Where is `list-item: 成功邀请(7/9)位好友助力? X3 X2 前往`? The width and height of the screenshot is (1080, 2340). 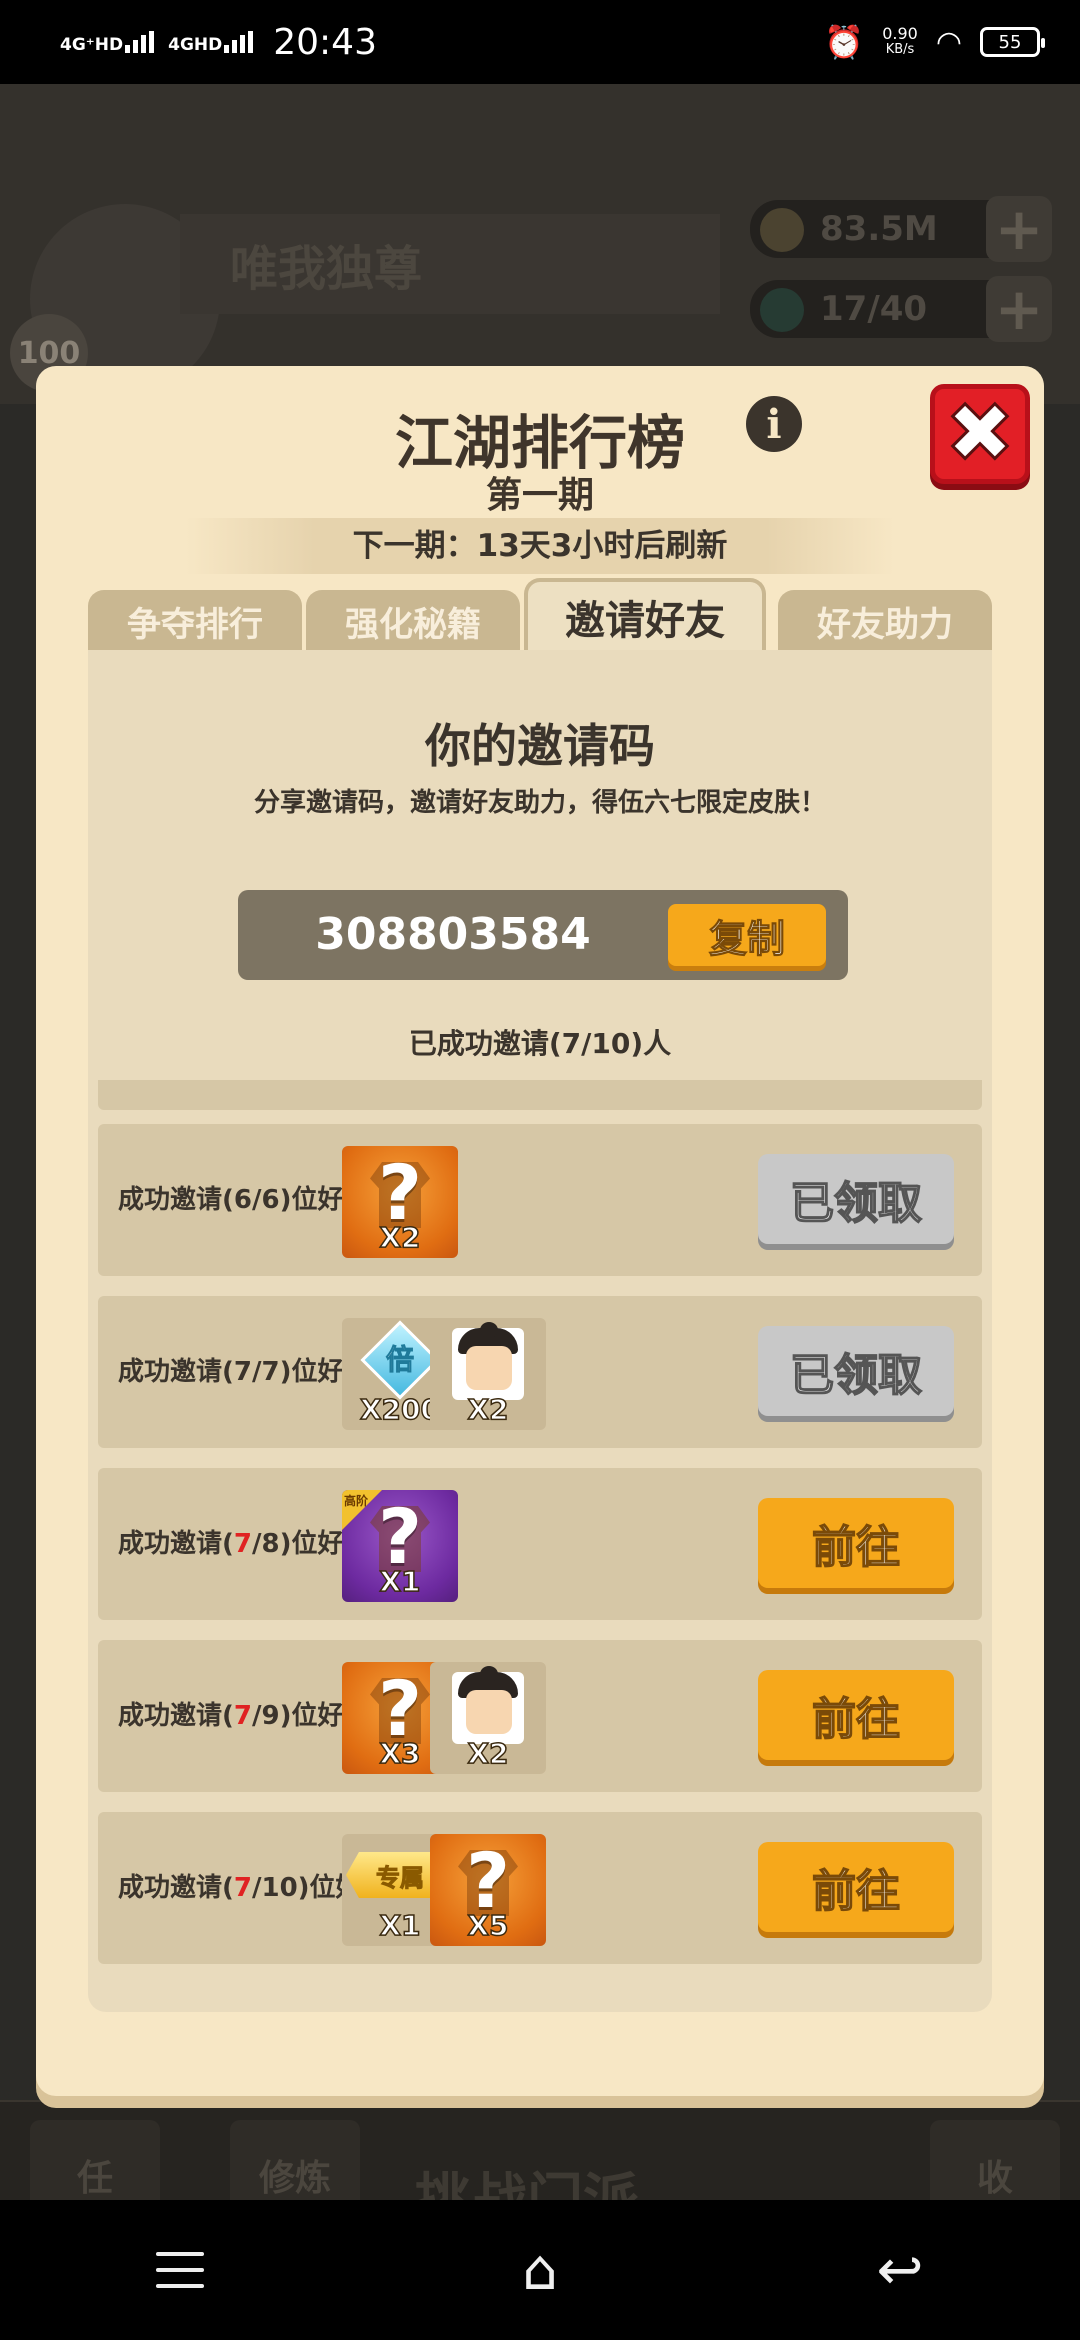 list-item: 成功邀请(7/9)位好友助力? X3 X2 前往 is located at coordinates (540, 1716).